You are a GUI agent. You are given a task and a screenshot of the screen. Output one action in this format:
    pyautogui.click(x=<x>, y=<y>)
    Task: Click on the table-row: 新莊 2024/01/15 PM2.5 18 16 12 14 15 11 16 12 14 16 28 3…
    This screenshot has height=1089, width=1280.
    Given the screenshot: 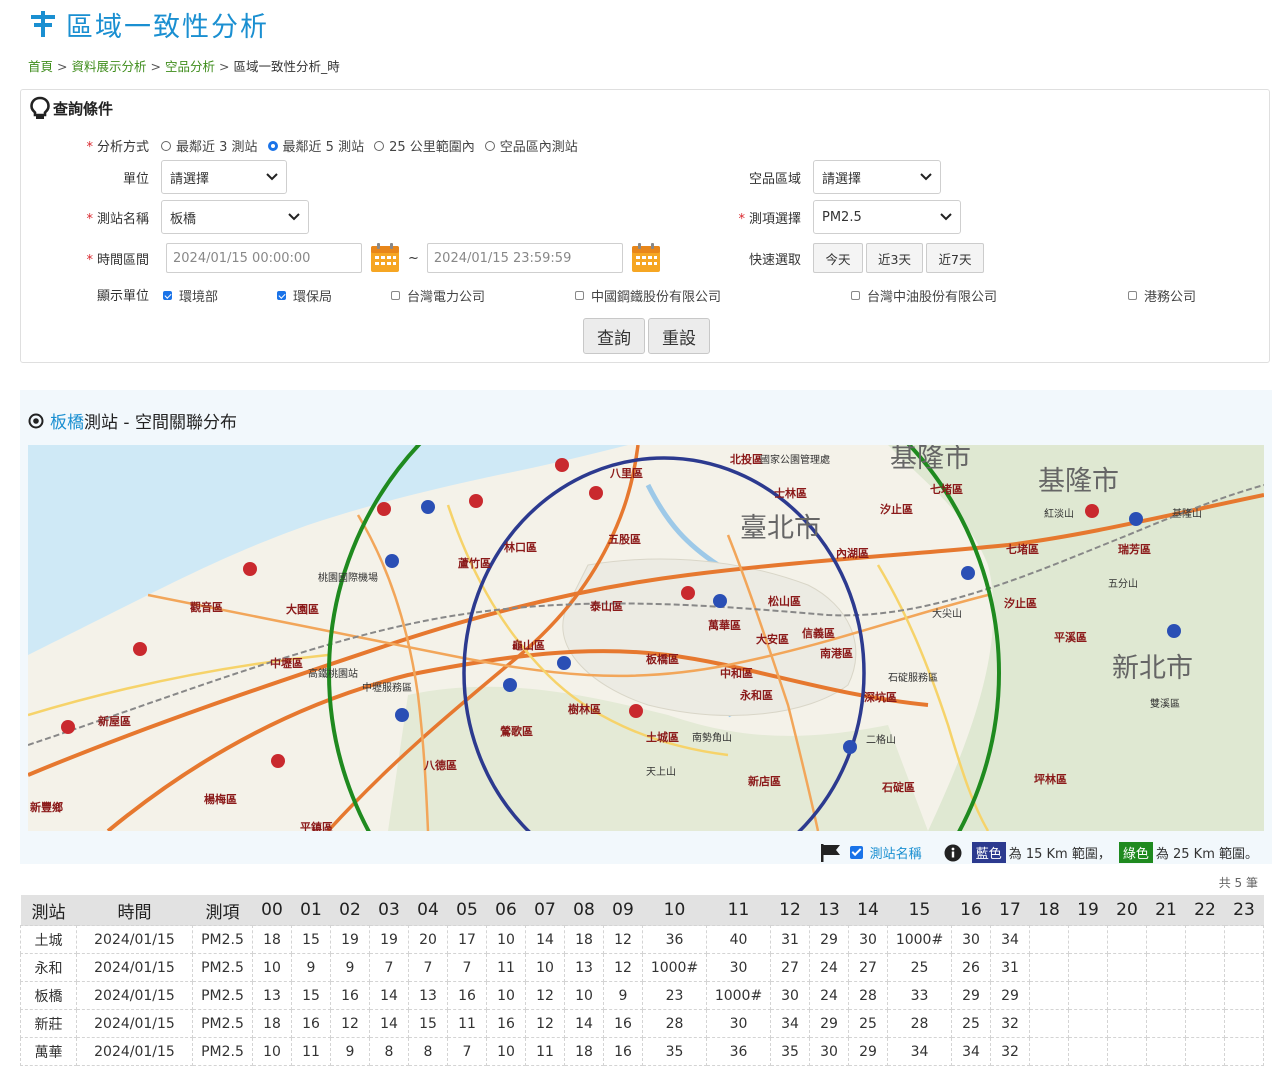 What is the action you would take?
    pyautogui.click(x=642, y=1023)
    